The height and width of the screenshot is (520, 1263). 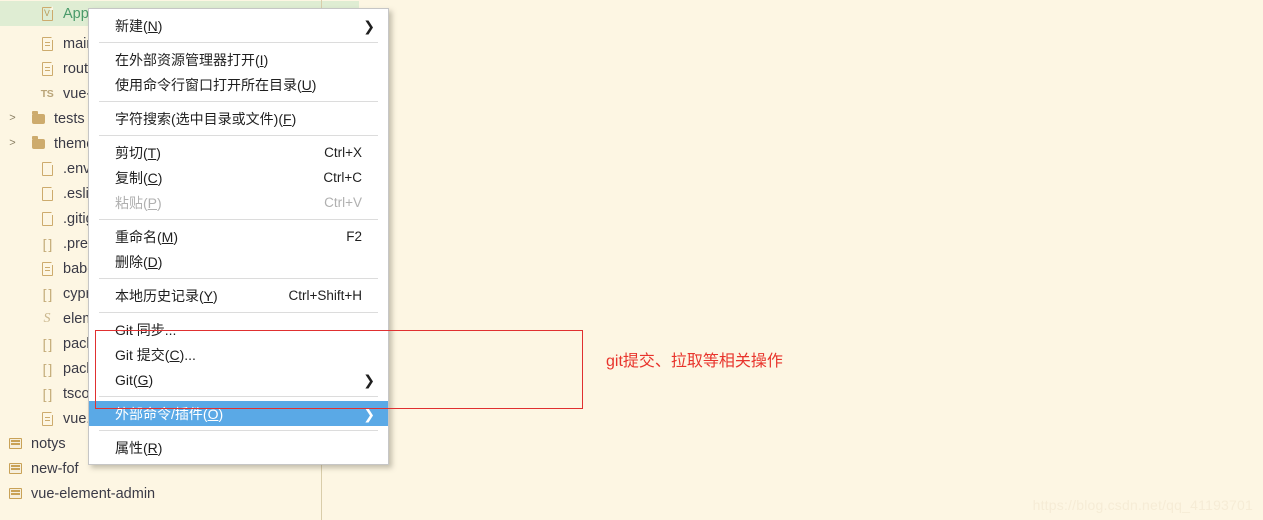 What do you see at coordinates (138, 152) in the screenshot?
I see `menu-item-label: 剪切(T)` at bounding box center [138, 152].